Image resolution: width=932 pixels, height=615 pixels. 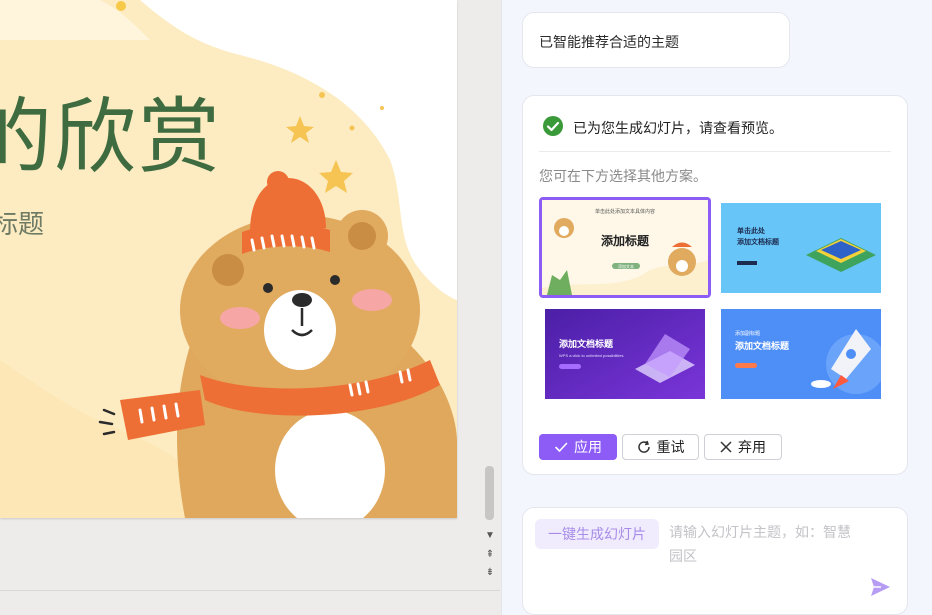 I want to click on theme-option-1: 单击此处添加文本具体内容 添加标题 添加文本, so click(x=625, y=247).